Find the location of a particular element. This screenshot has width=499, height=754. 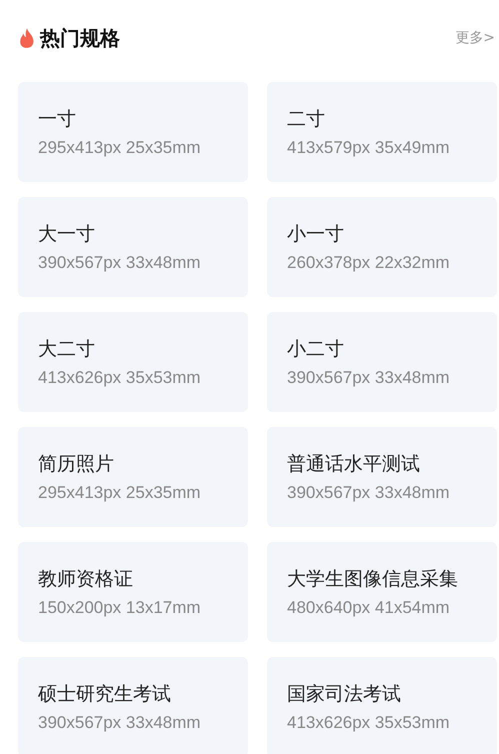

spec-name: 一寸 is located at coordinates (57, 119).